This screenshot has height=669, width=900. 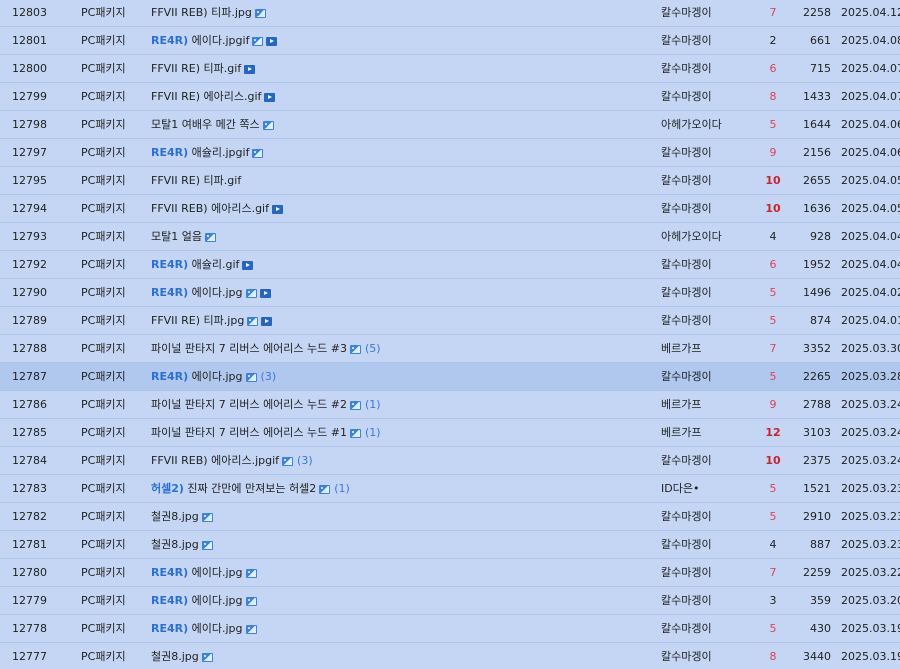 I want to click on post-number: 12792, so click(x=29, y=264).